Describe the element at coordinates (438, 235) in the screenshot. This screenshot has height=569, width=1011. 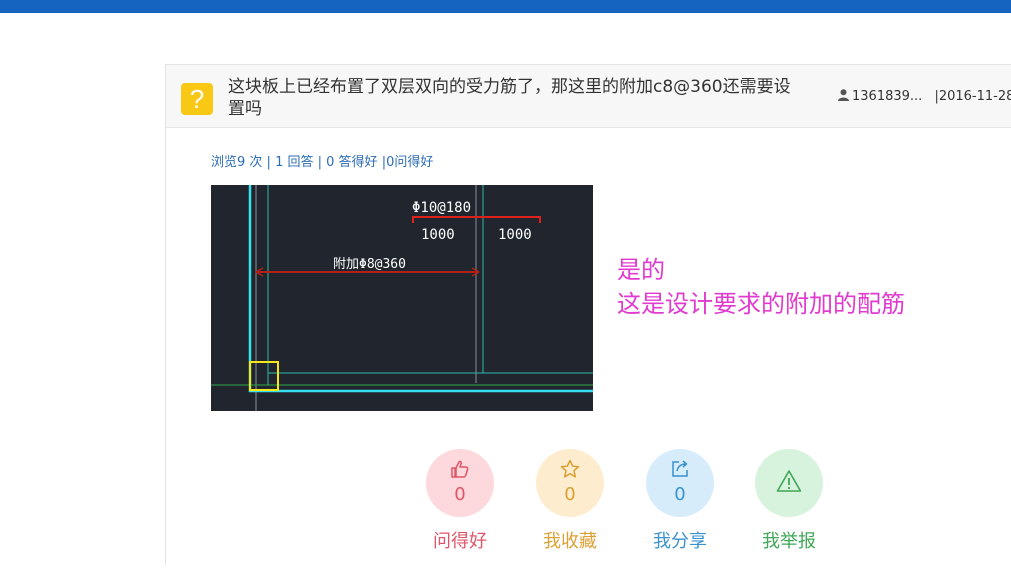
I see `cad-dim-left: 1000` at that location.